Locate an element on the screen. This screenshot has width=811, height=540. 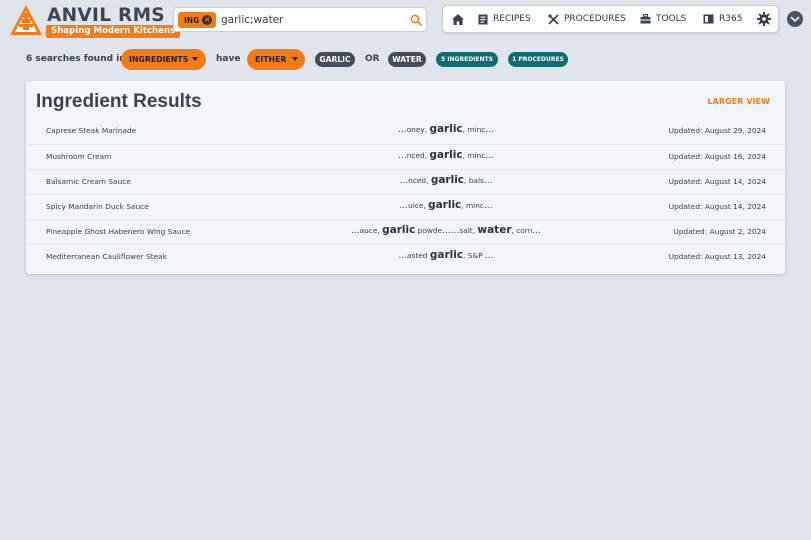
procedures-count-badge: 1 PROCEDURES is located at coordinates (538, 59).